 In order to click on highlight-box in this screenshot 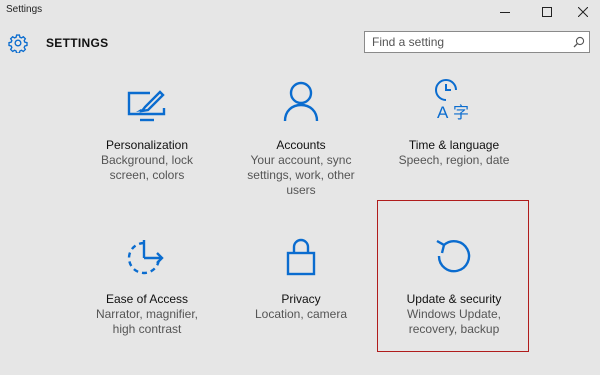, I will do `click(453, 276)`.